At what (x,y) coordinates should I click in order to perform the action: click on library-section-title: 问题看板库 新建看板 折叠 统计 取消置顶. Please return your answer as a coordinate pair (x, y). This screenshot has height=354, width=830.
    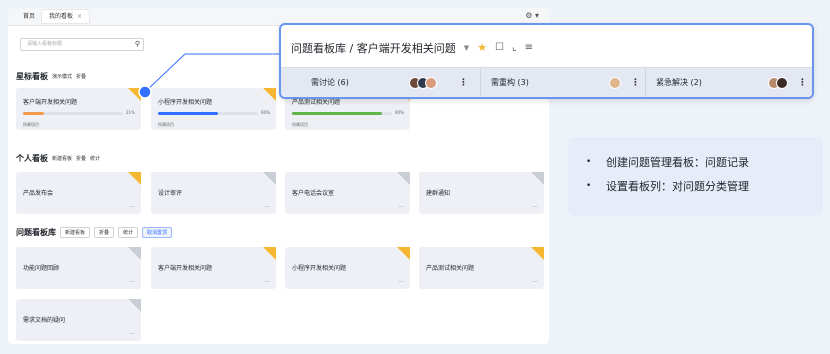
    Looking at the image, I should click on (94, 232).